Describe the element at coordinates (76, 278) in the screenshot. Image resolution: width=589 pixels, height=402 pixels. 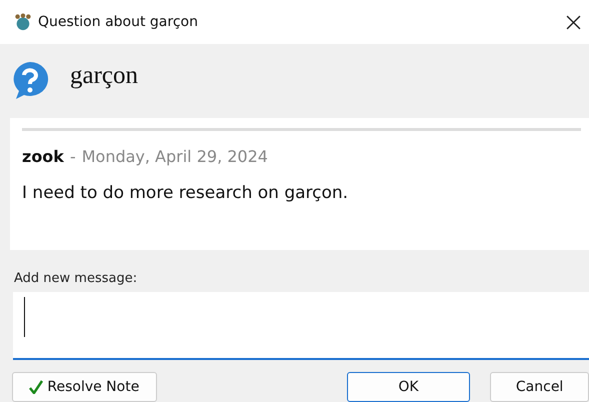
I see `field-label: Add new message:` at that location.